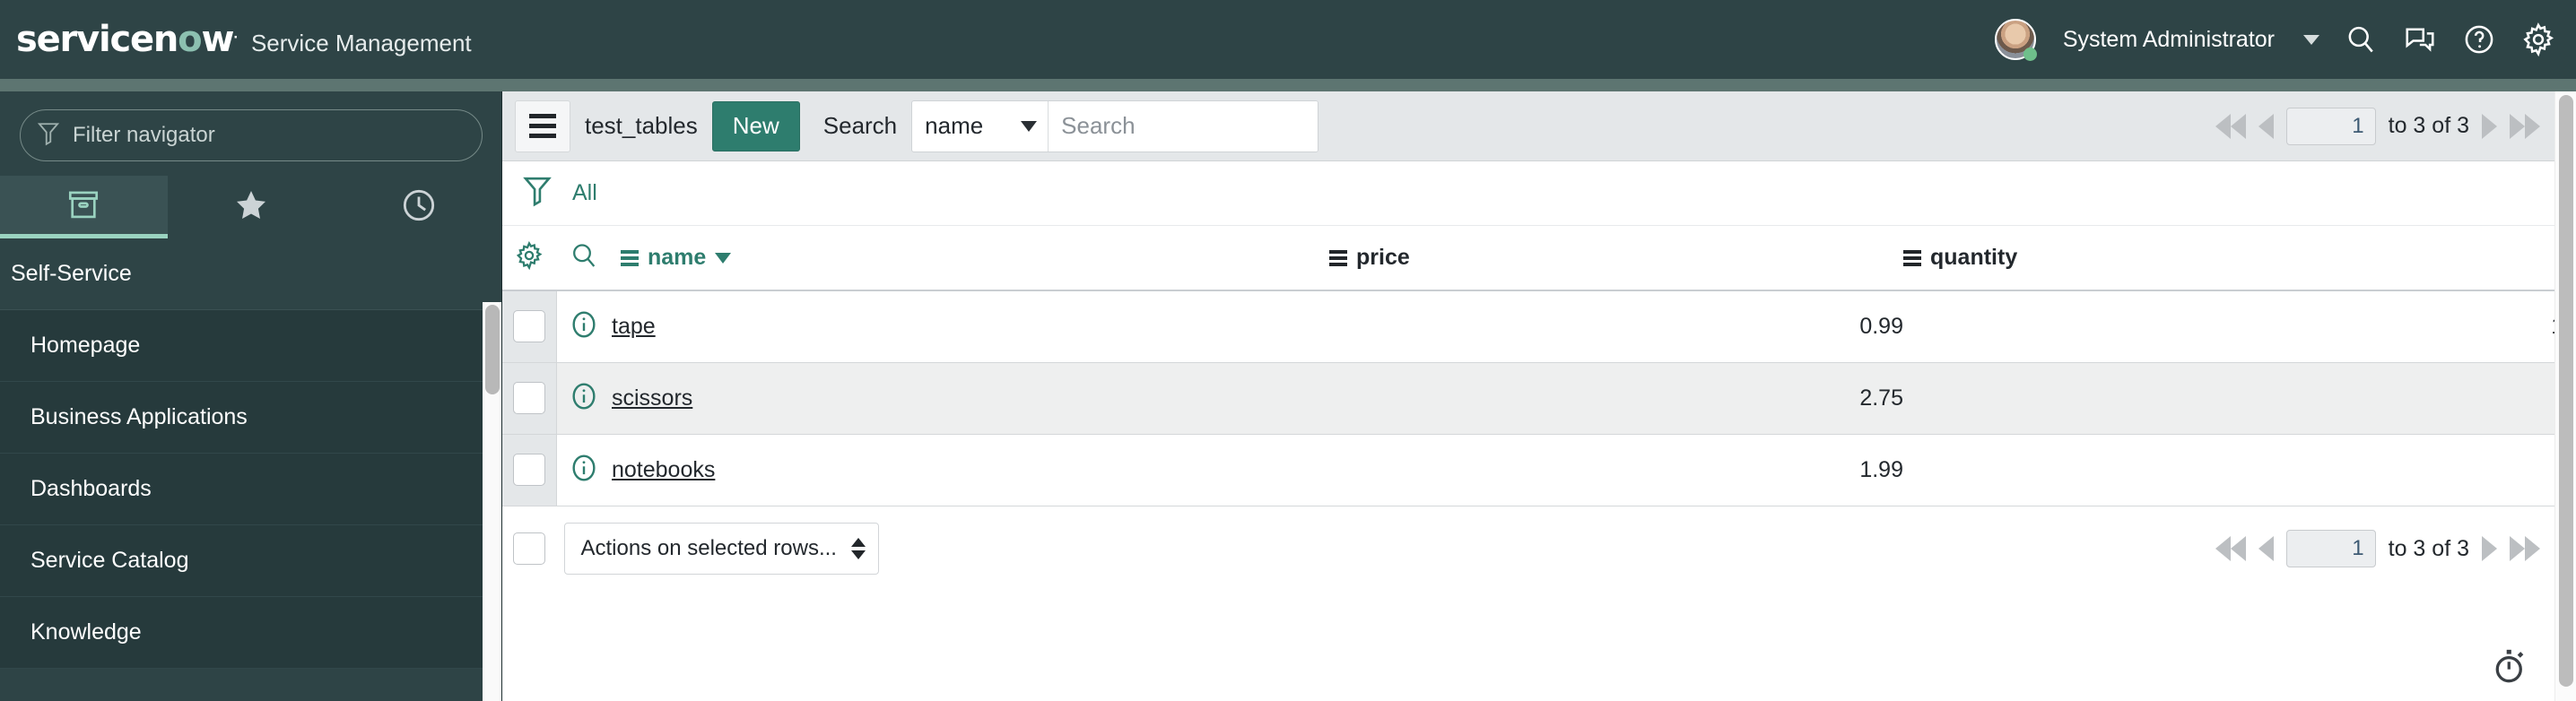  I want to click on search-group: name, so click(1115, 126).